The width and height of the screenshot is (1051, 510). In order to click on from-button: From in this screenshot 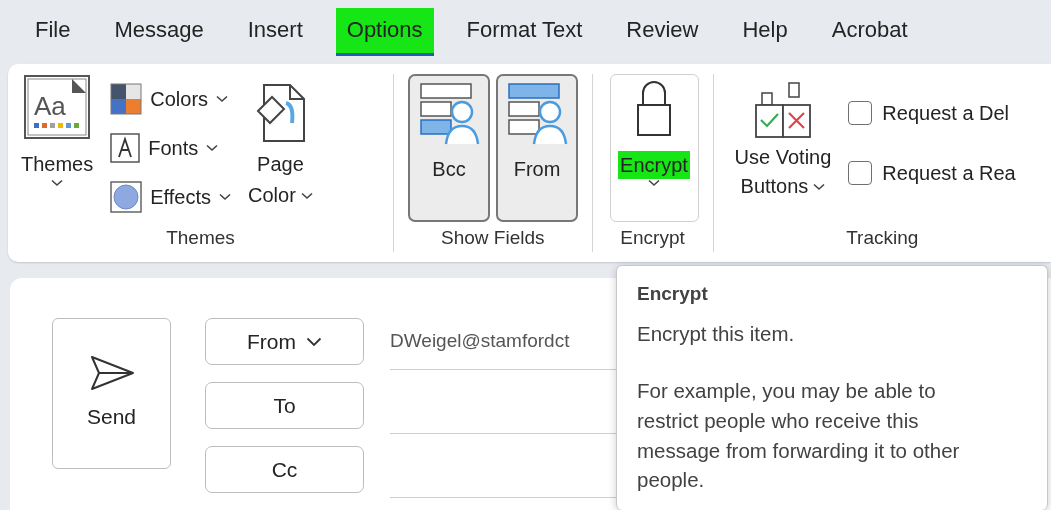, I will do `click(537, 148)`.